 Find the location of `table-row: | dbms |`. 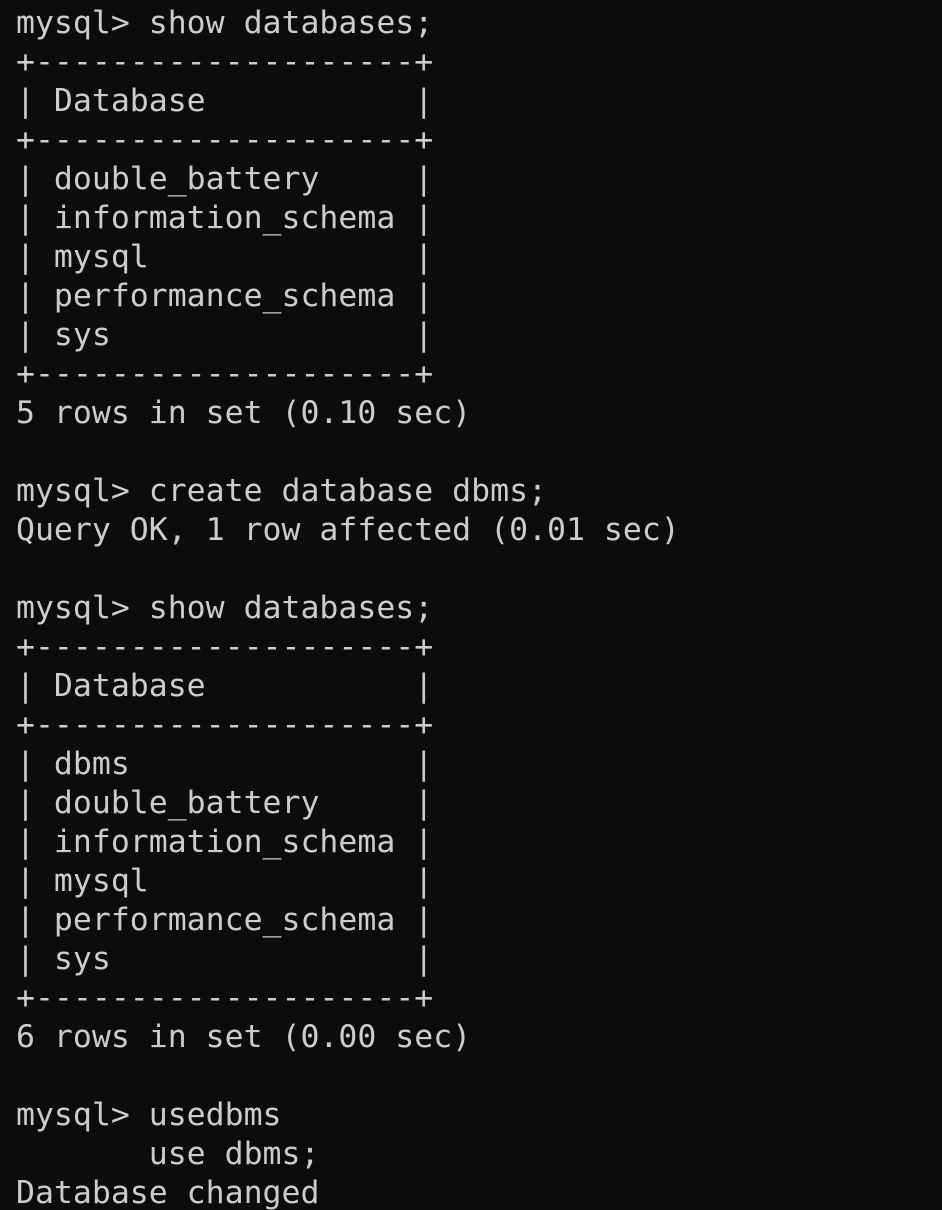

table-row: | dbms | is located at coordinates (225, 764).